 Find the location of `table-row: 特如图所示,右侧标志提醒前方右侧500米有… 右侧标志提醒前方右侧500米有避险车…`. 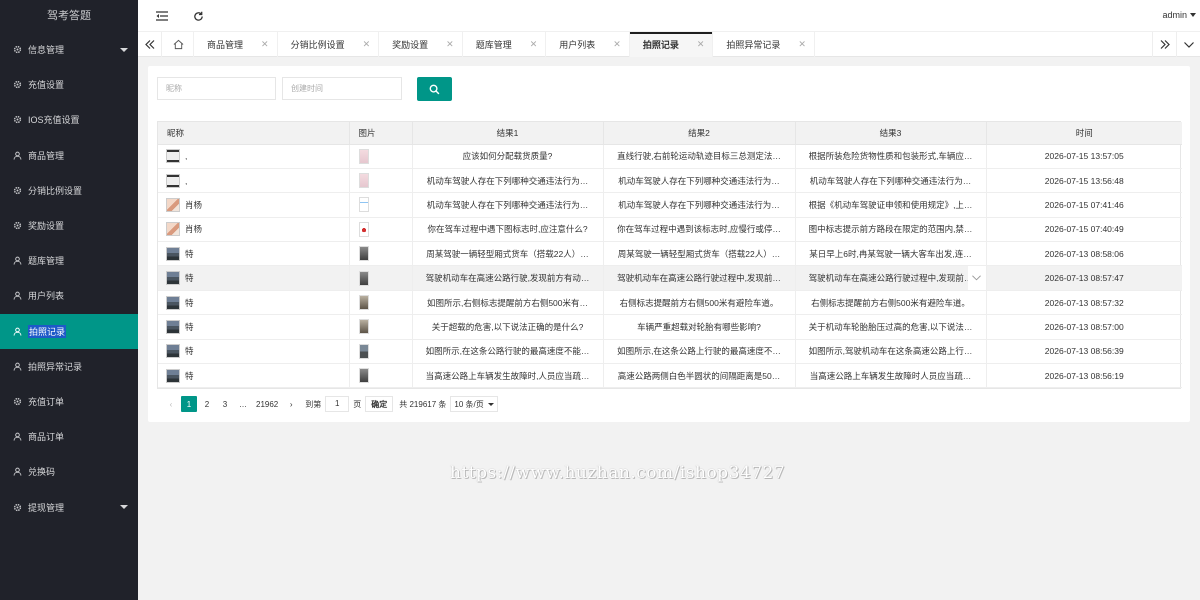

table-row: 特如图所示,右侧标志提醒前方右侧500米有… 右侧标志提醒前方右侧500米有避险车… is located at coordinates (670, 303).